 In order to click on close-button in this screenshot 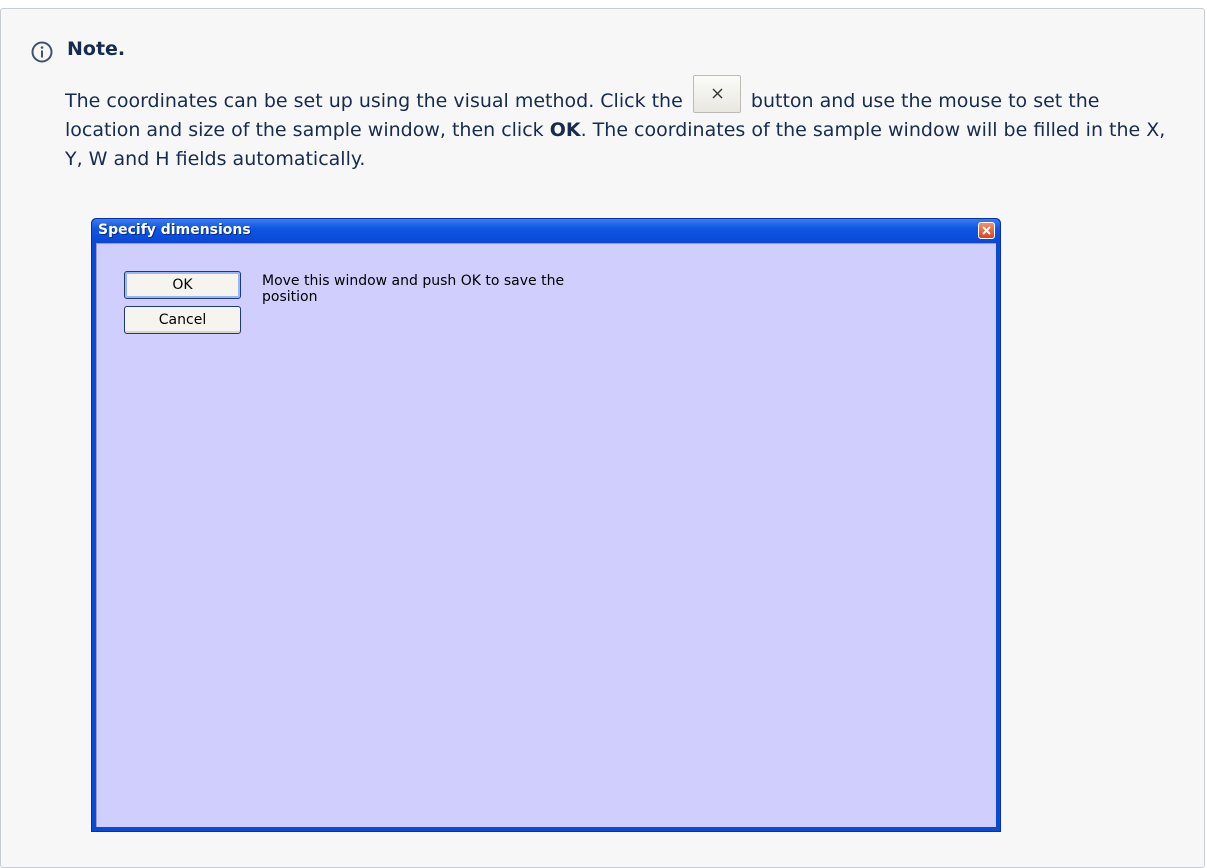, I will do `click(986, 230)`.